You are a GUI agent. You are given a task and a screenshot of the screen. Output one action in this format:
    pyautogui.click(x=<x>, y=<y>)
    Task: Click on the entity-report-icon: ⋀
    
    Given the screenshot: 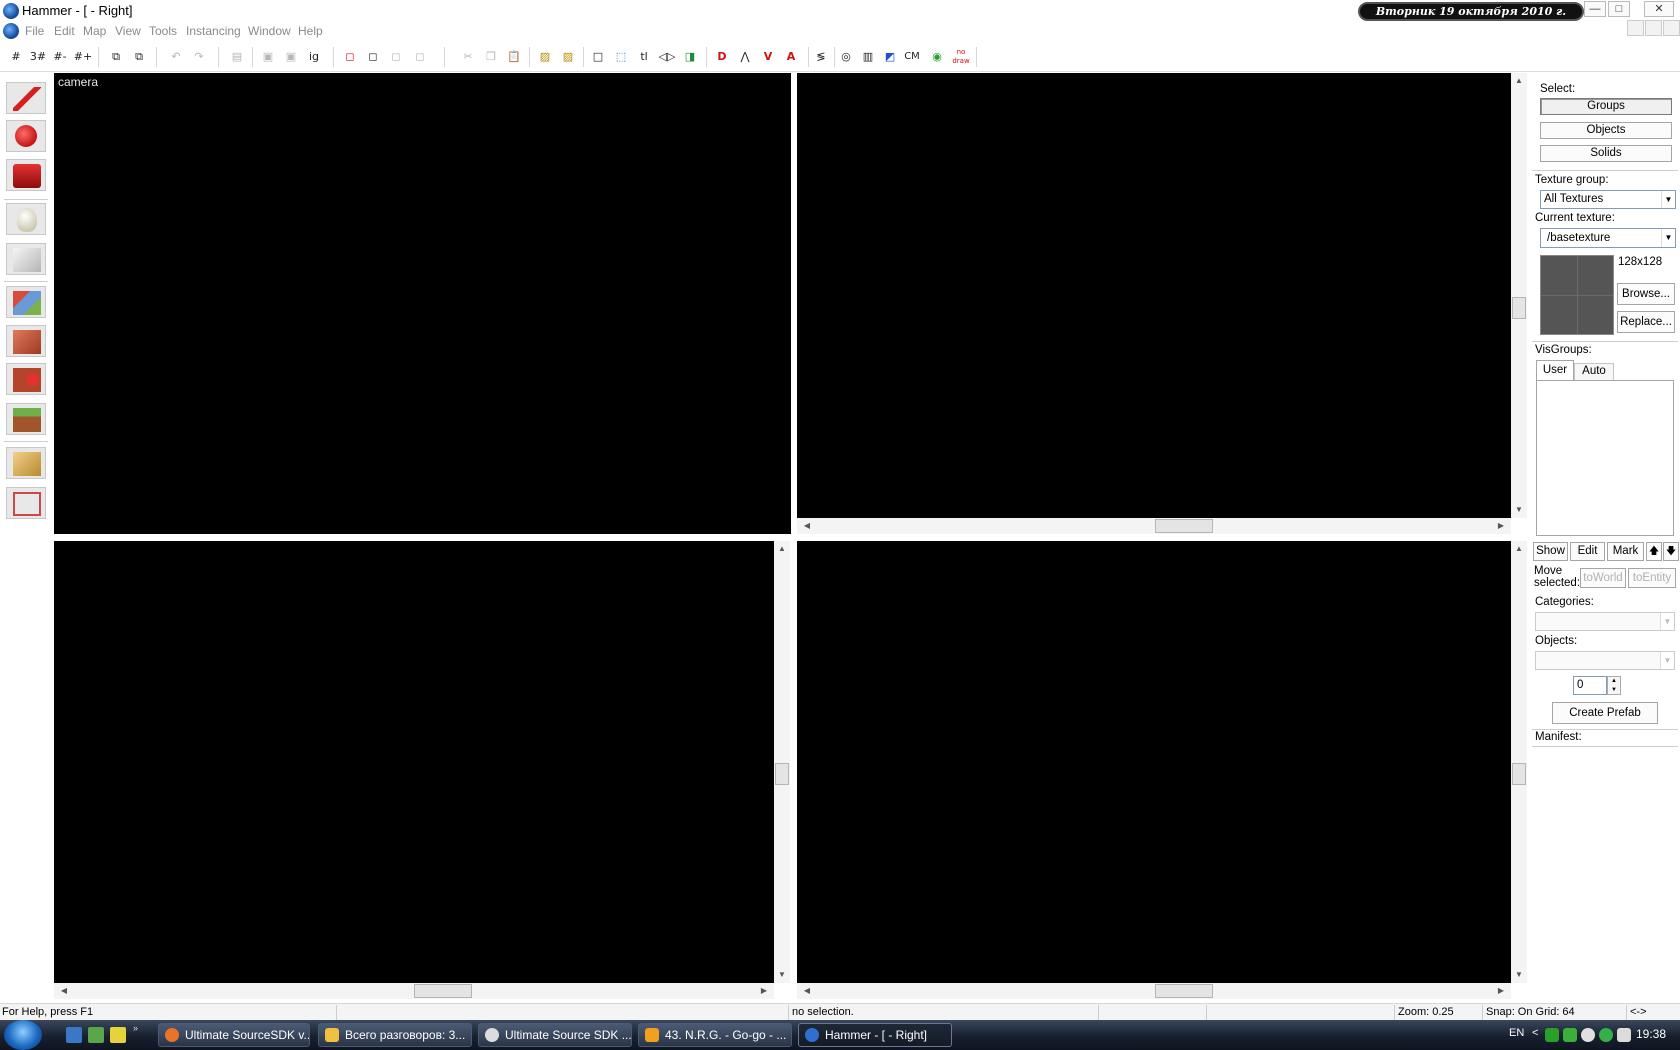 What is the action you would take?
    pyautogui.click(x=745, y=57)
    